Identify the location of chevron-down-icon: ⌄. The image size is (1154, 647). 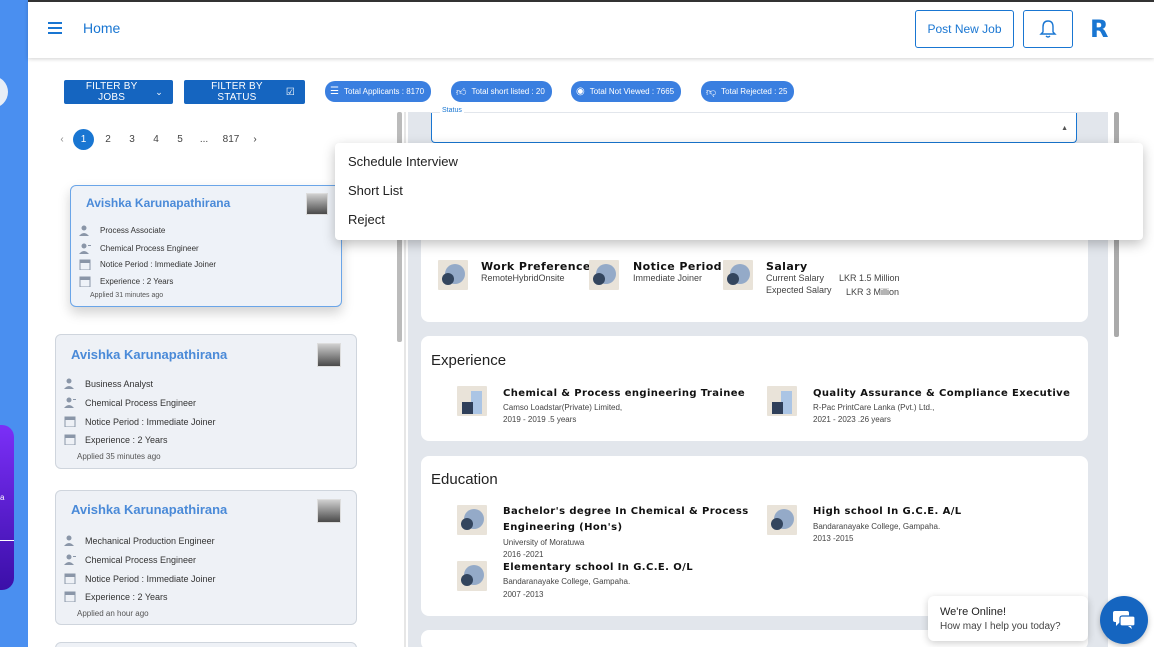
(159, 91).